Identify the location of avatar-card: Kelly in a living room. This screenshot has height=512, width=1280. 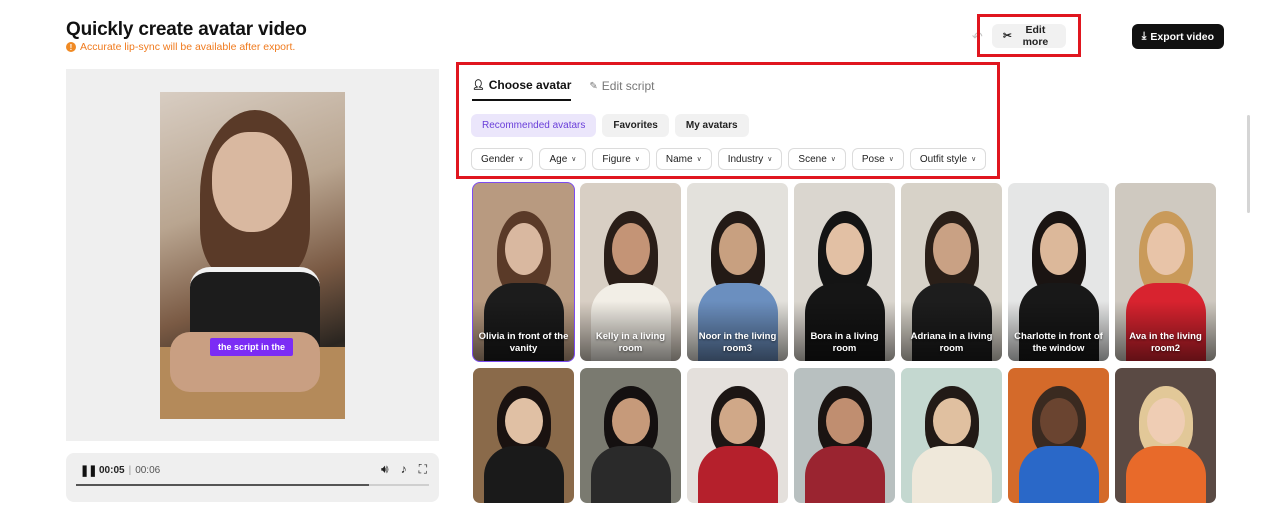
(630, 272).